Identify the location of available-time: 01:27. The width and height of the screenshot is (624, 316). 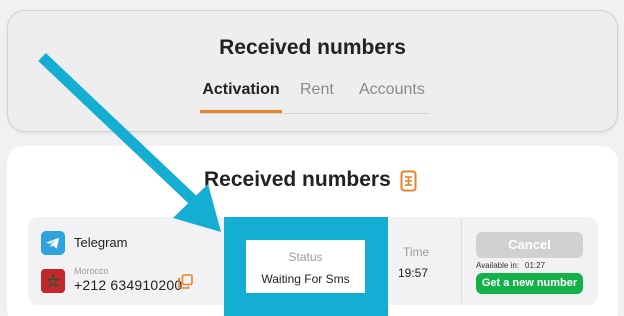
(535, 265).